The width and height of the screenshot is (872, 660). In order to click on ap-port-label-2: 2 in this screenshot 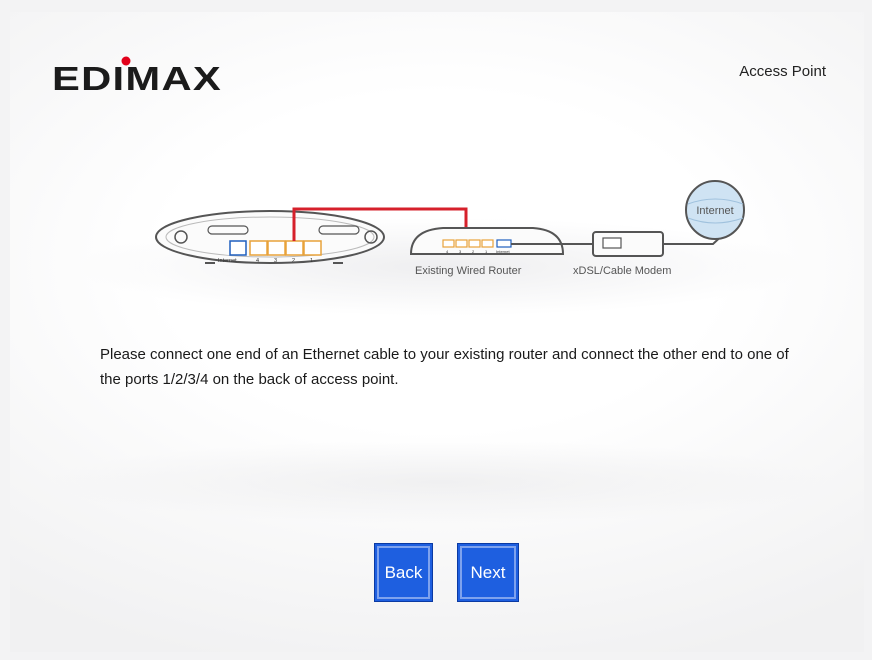, I will do `click(293, 261)`.